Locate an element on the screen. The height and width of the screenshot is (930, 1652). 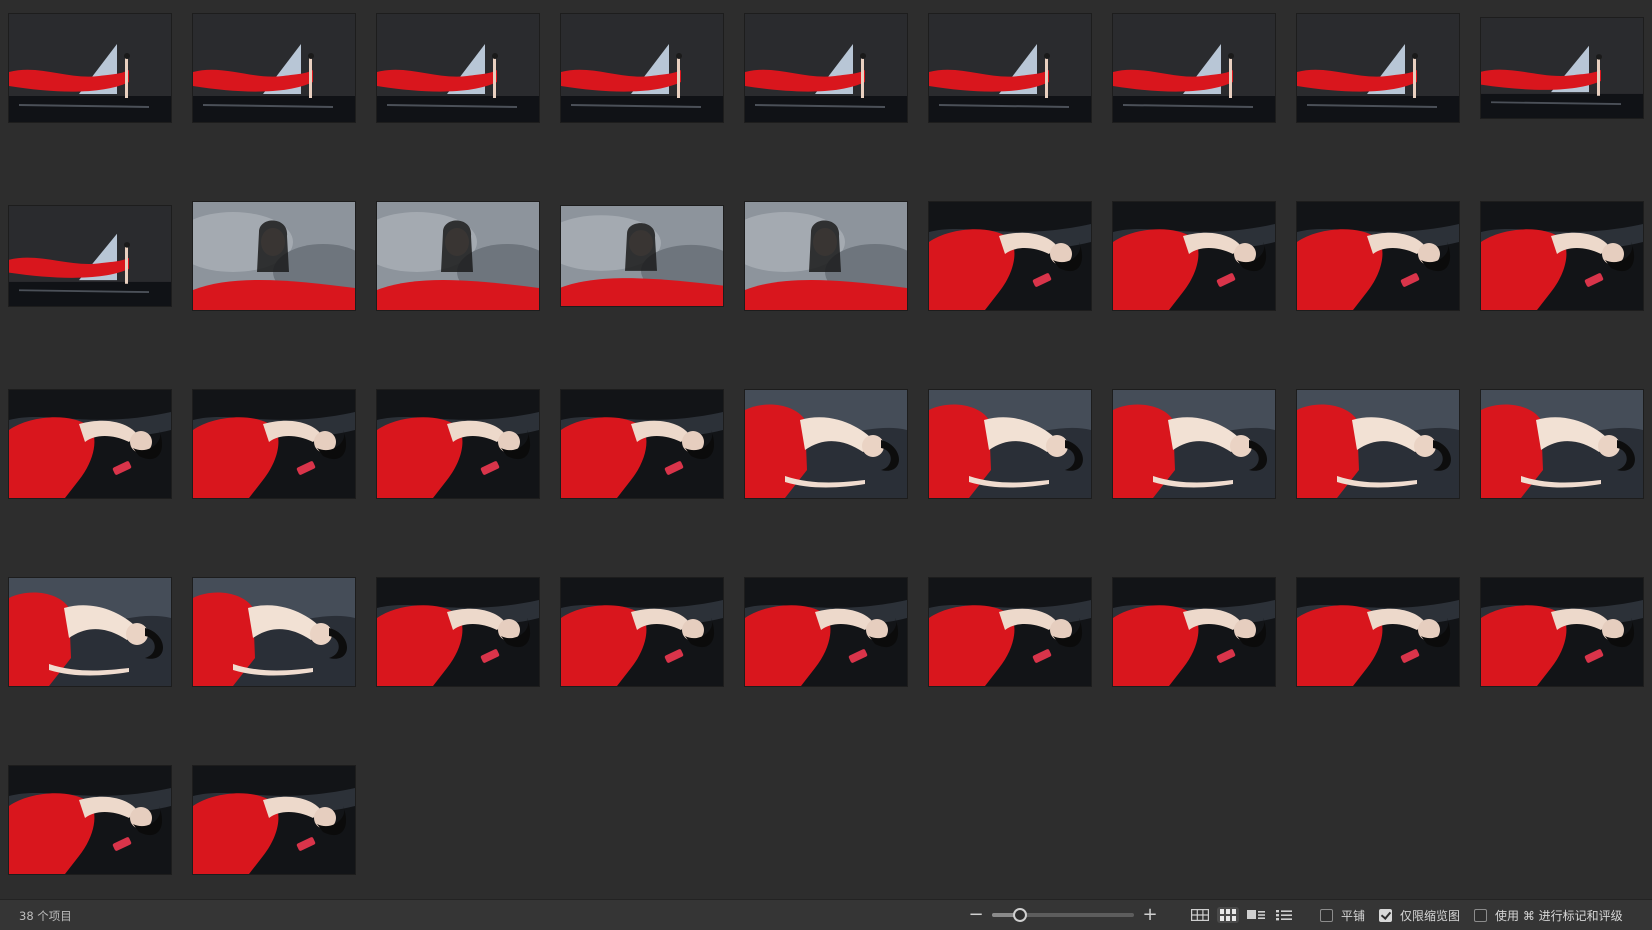
zoom-control: − + is located at coordinates (1063, 915).